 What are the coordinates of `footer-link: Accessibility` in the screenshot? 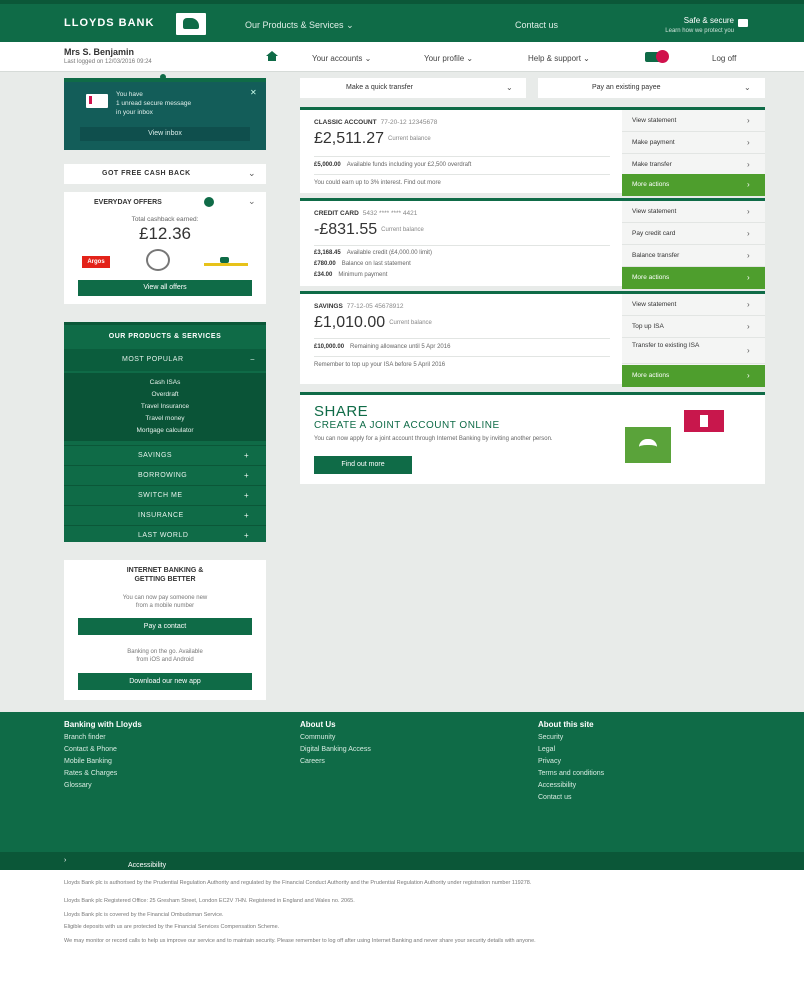 It's located at (557, 785).